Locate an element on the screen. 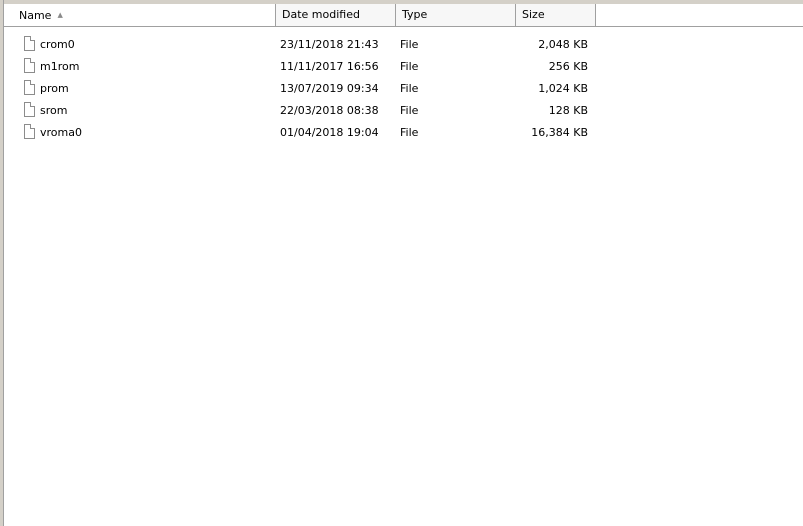 The height and width of the screenshot is (526, 803). column-header-date-label: Date modified is located at coordinates (321, 14).